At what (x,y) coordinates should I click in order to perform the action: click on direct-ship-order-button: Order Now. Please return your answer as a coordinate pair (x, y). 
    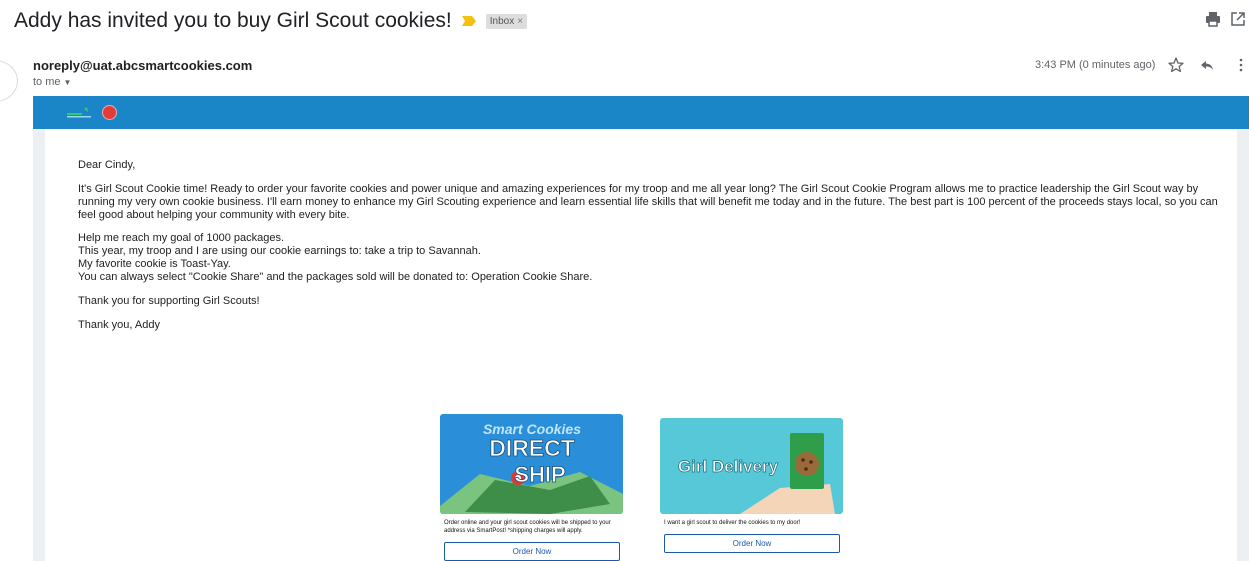
    Looking at the image, I should click on (532, 551).